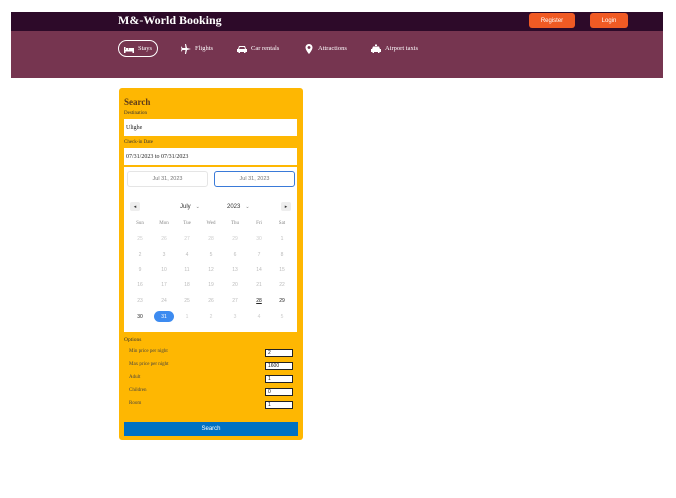 This screenshot has width=676, height=498. What do you see at coordinates (279, 392) in the screenshot?
I see `children-input: 0` at bounding box center [279, 392].